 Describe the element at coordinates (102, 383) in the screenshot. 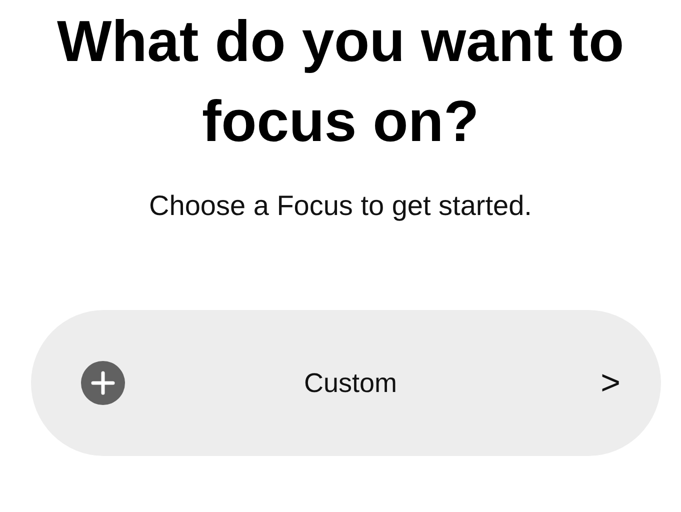

I see `add-icon` at that location.